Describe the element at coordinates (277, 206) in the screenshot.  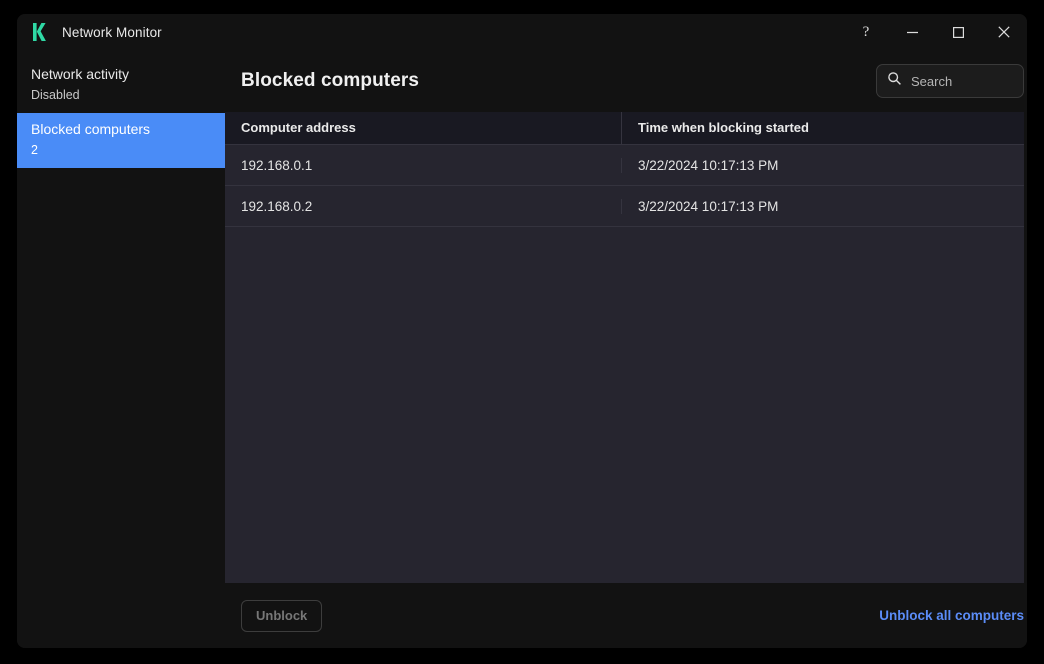
I see `cell-computer-address: 192.168.0.2` at that location.